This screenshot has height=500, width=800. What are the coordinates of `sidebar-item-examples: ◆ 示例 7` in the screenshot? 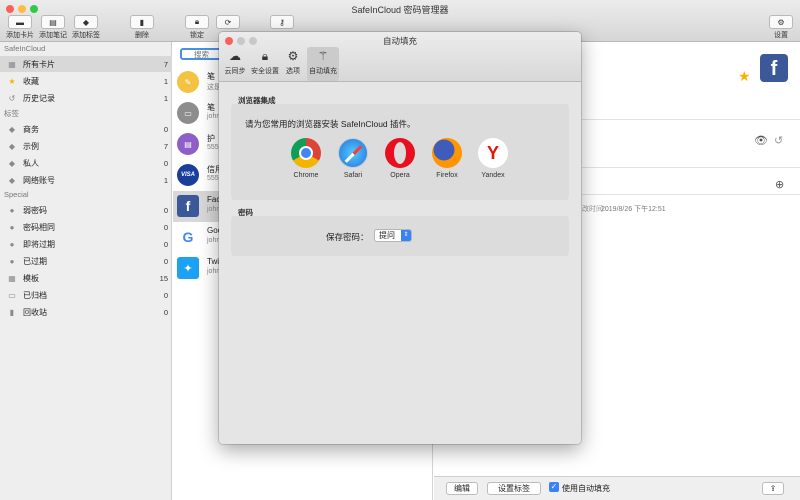 It's located at (86, 146).